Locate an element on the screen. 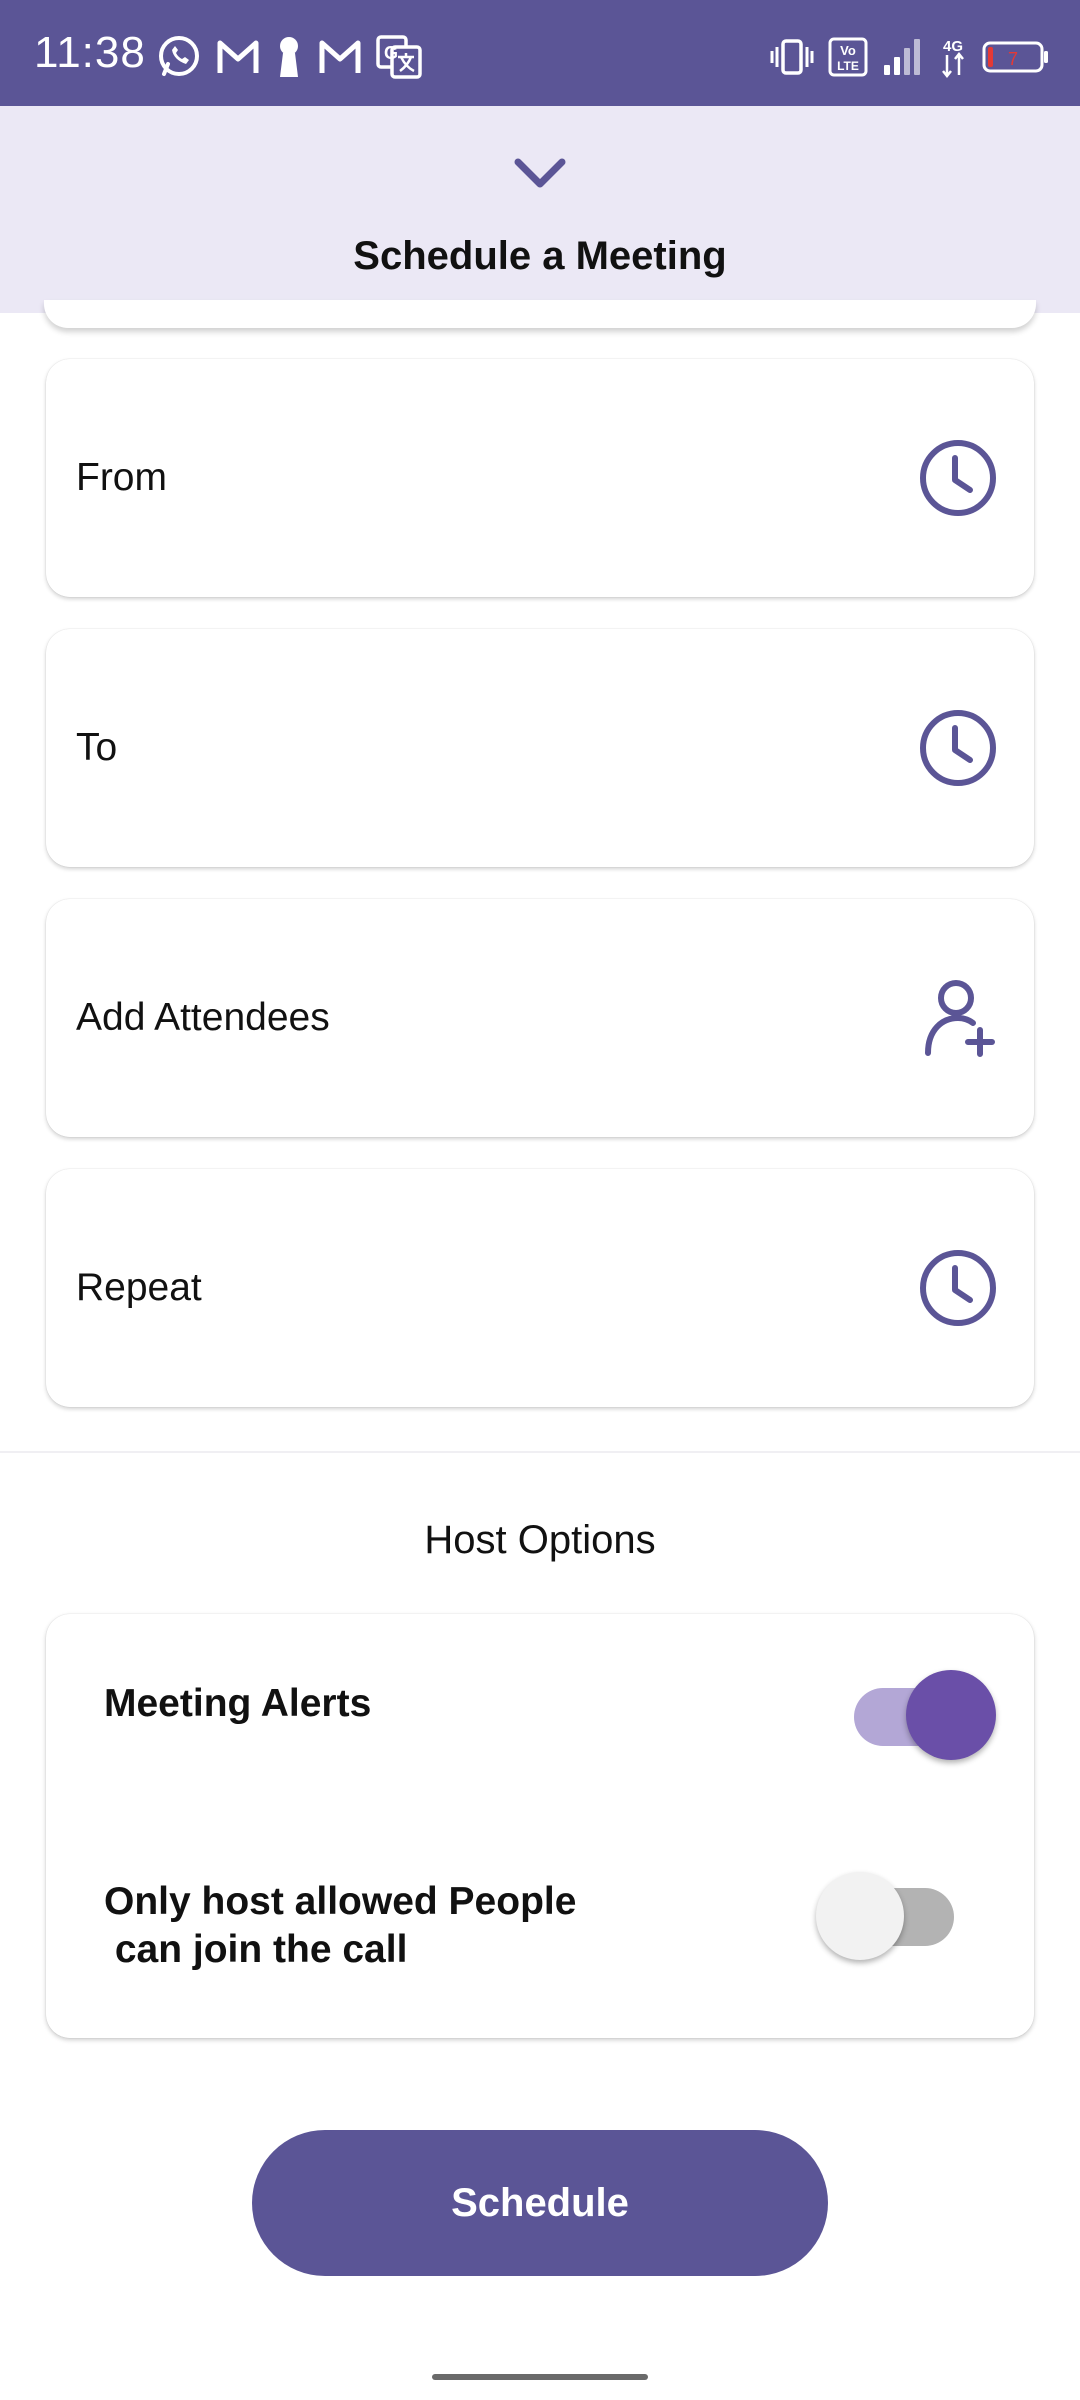  section-divider is located at coordinates (540, 1452).